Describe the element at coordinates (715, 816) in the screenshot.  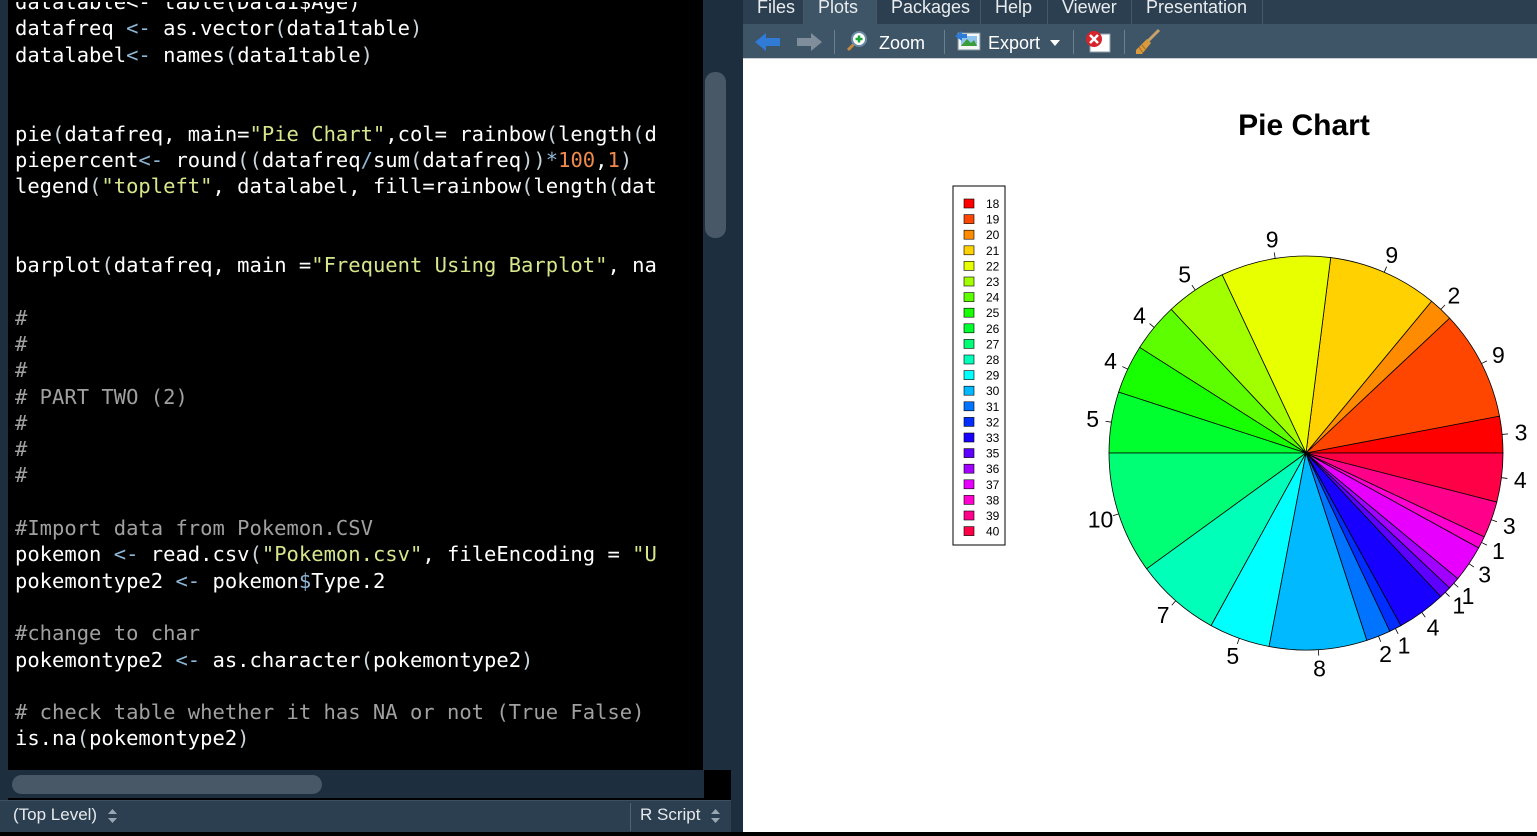
I see `filetype-updown-icon` at that location.